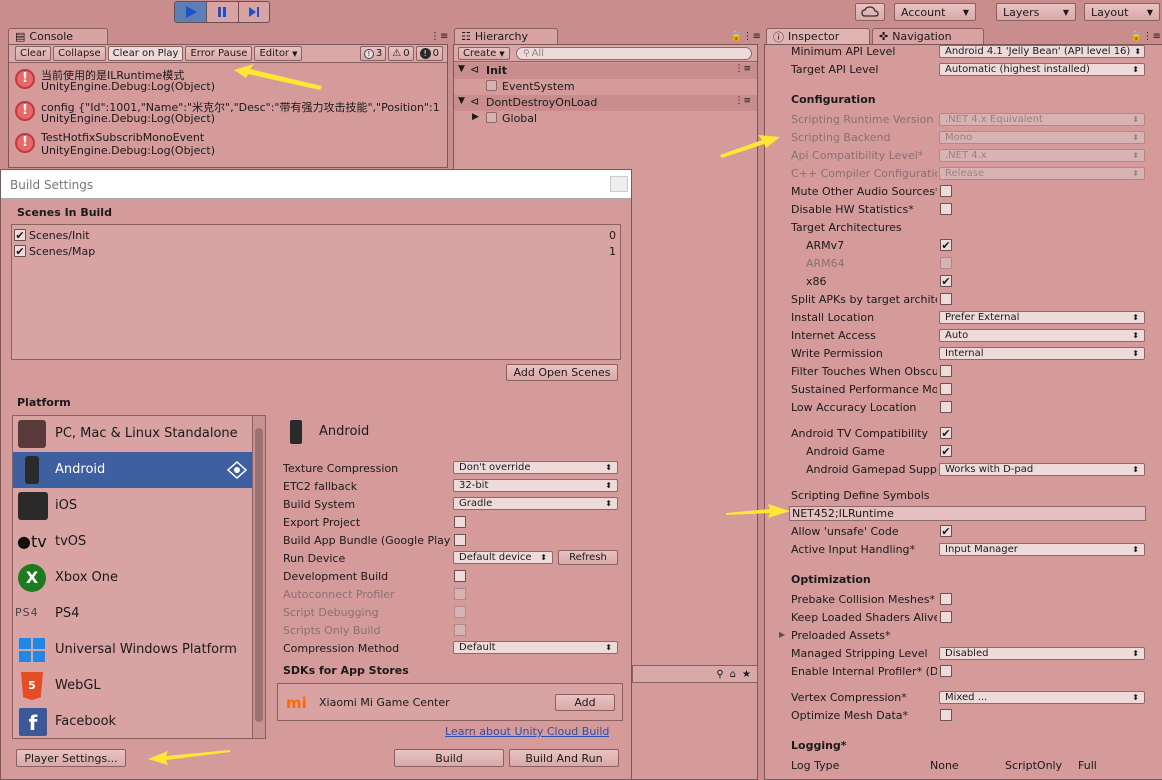 This screenshot has height=780, width=1162. Describe the element at coordinates (79, 53) in the screenshot. I see `collapse-button: Collapse` at that location.